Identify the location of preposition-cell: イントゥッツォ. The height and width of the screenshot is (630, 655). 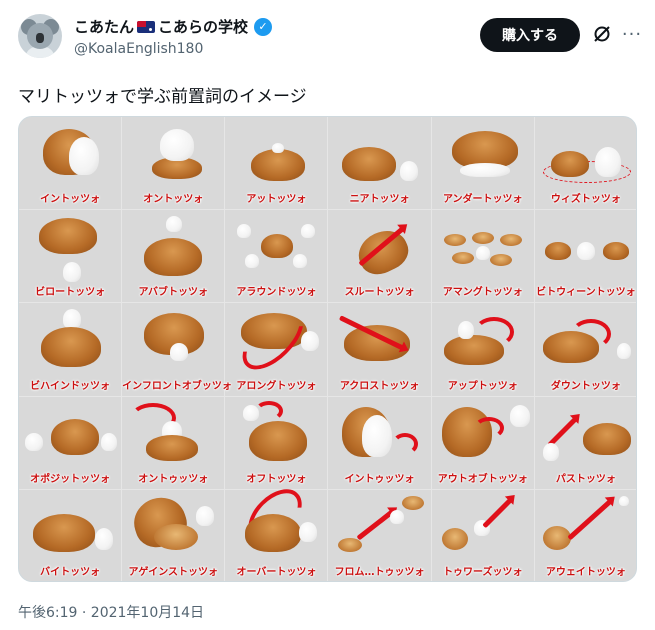
(380, 443).